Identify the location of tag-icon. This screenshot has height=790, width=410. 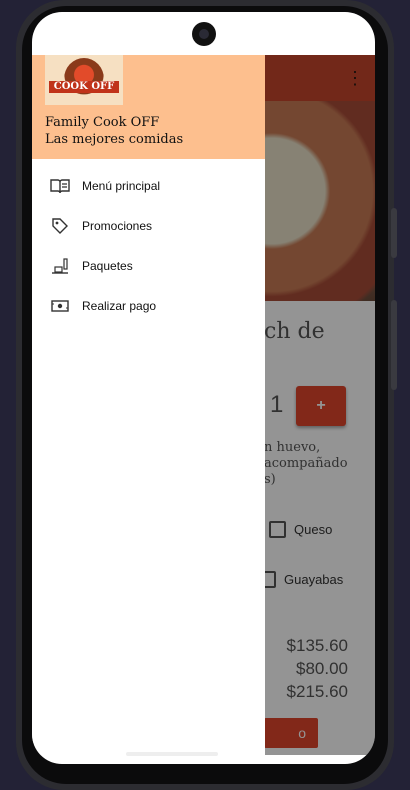
(60, 226).